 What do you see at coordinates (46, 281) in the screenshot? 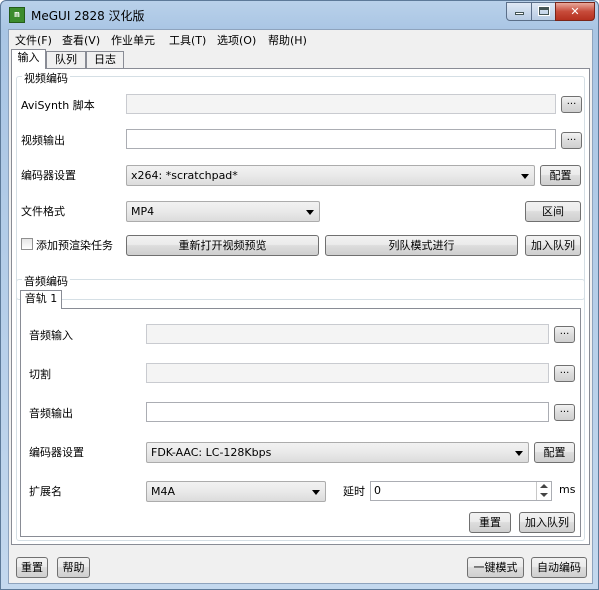
I see `audio-group-title: 音频编码` at bounding box center [46, 281].